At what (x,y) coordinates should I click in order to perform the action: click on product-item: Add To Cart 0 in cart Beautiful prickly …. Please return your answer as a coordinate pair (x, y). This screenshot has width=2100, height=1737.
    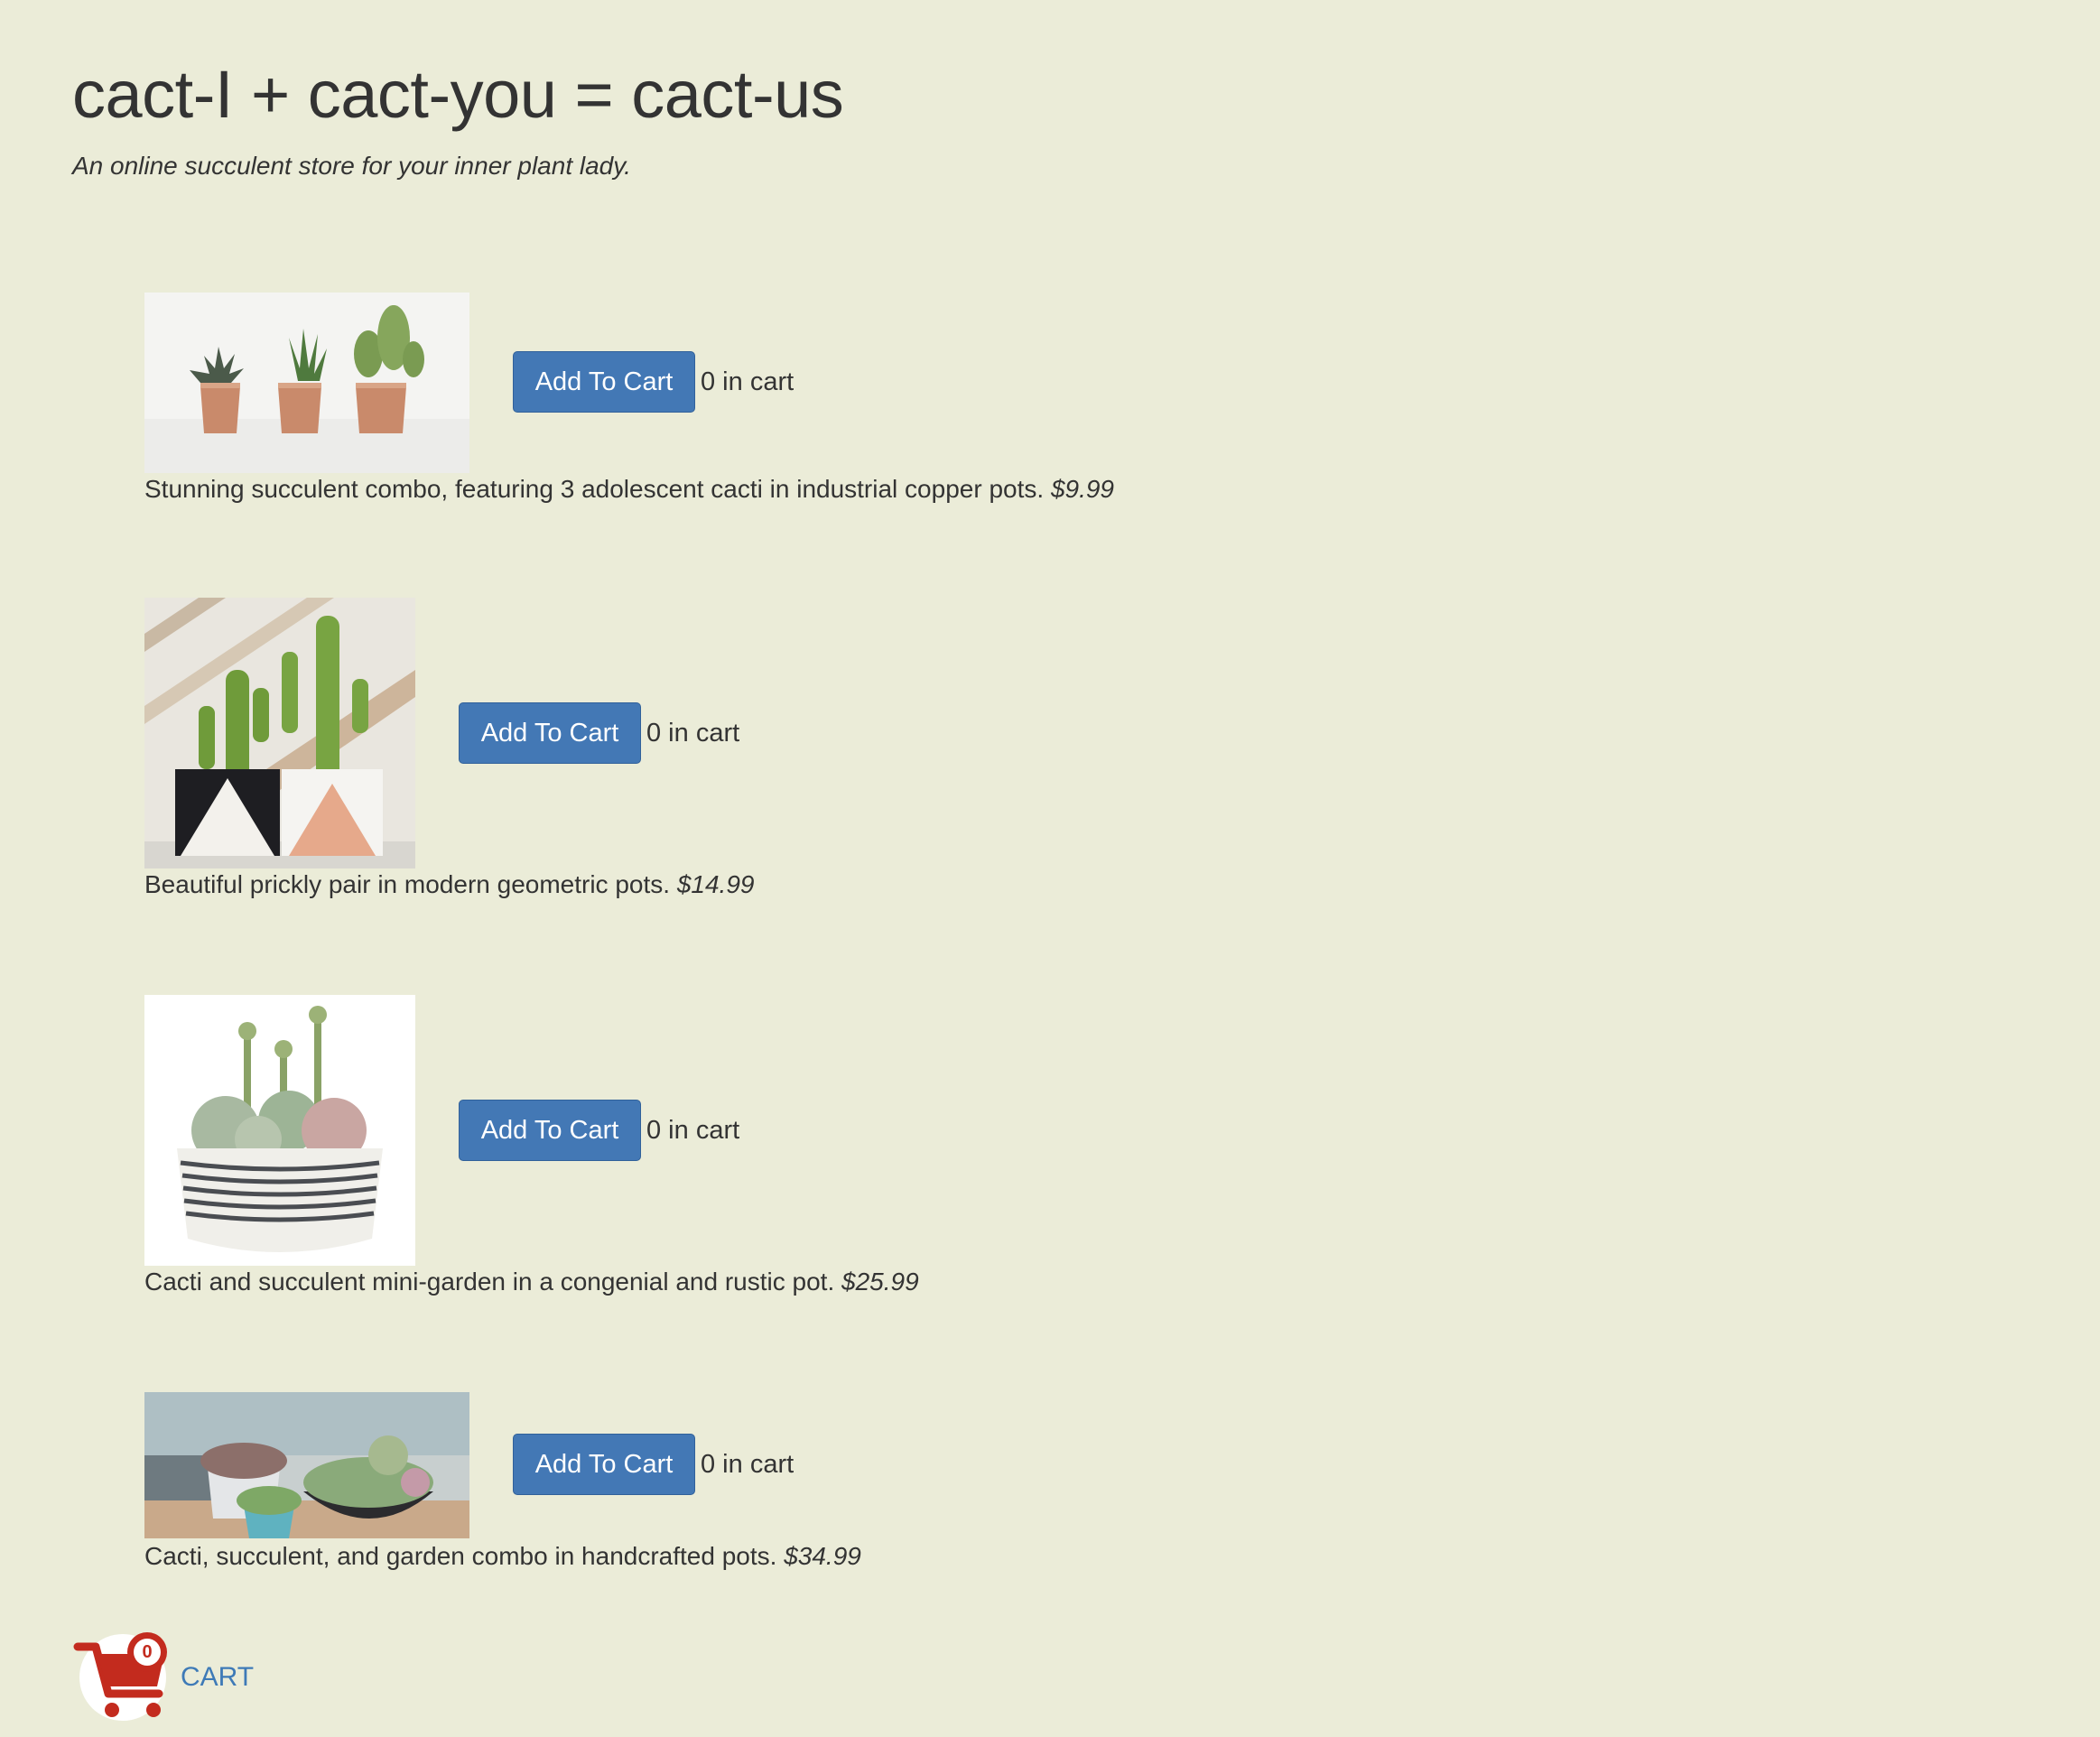
    Looking at the image, I should click on (686, 751).